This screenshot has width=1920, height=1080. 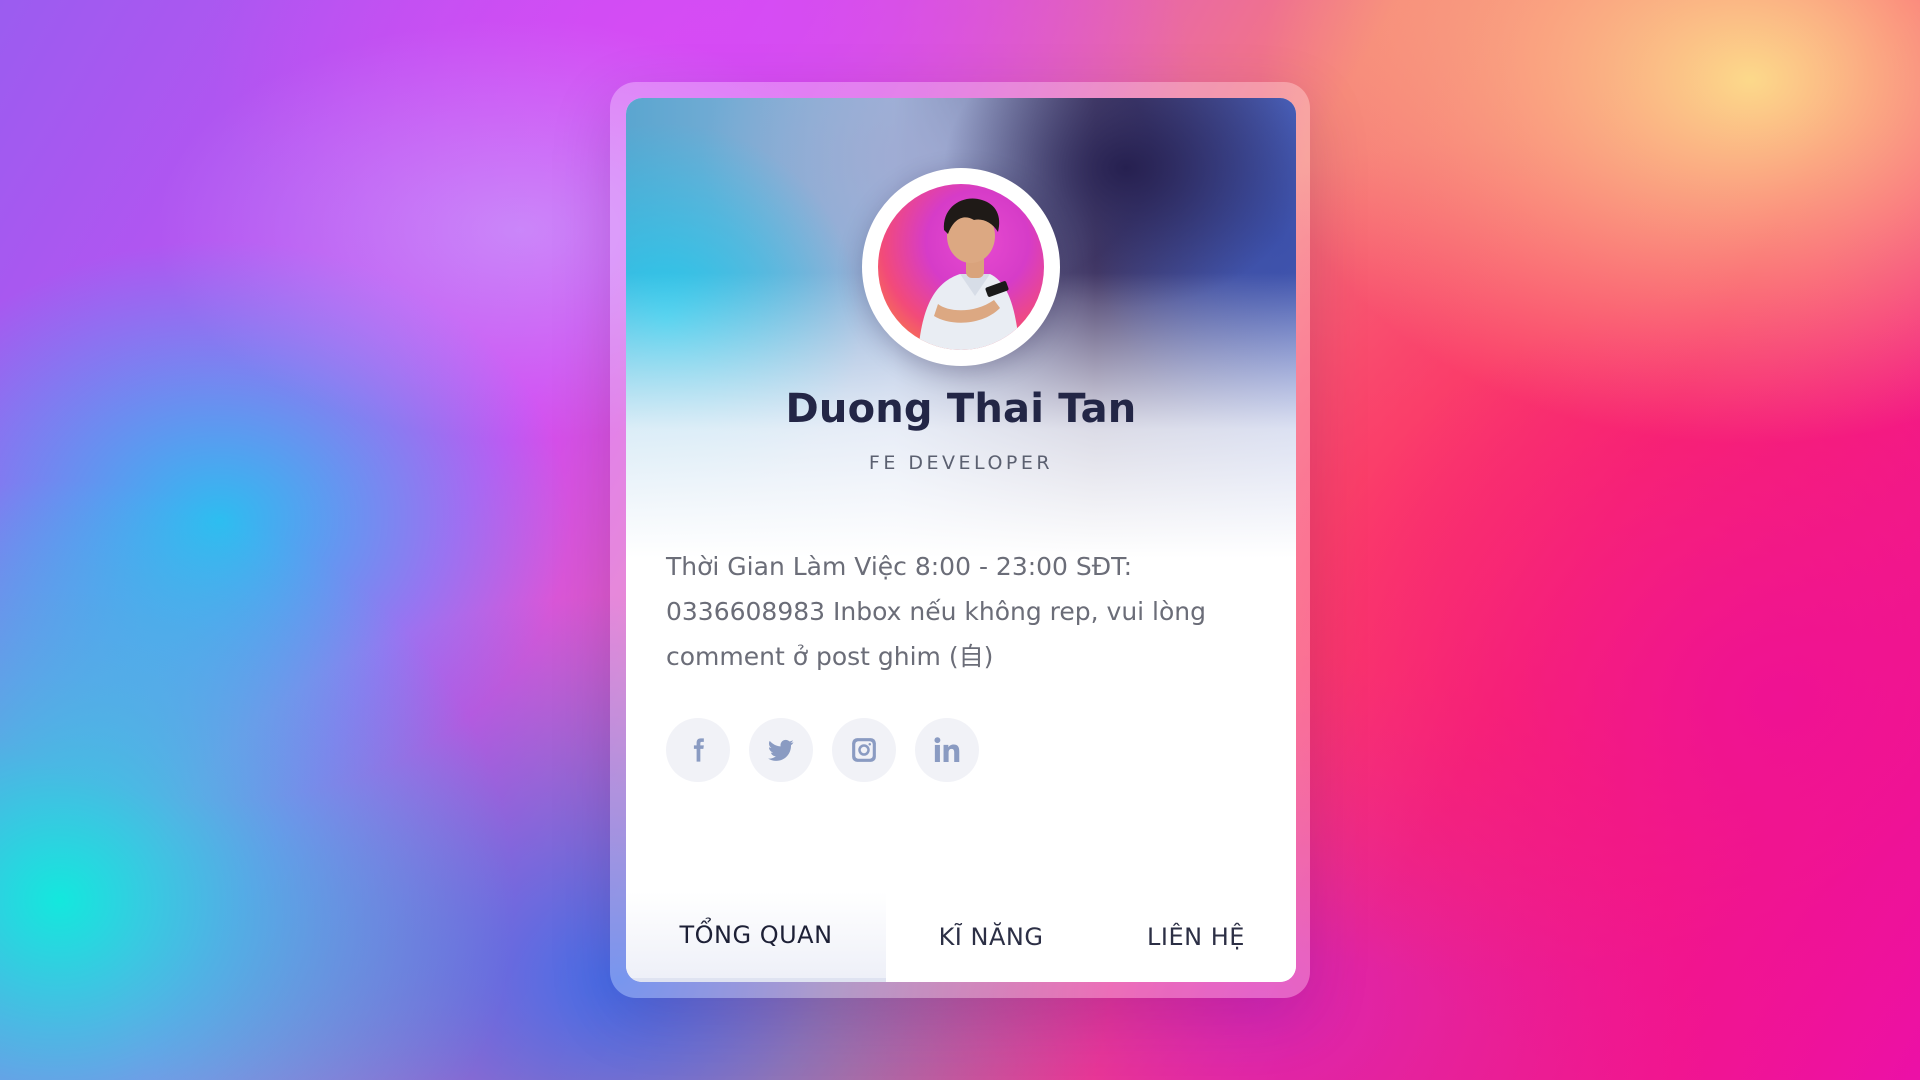 What do you see at coordinates (822, 750) in the screenshot?
I see `social-links` at bounding box center [822, 750].